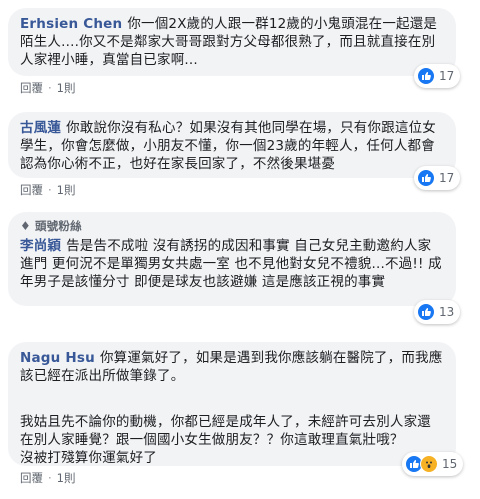  I want to click on reaction-count: 13, so click(447, 312).